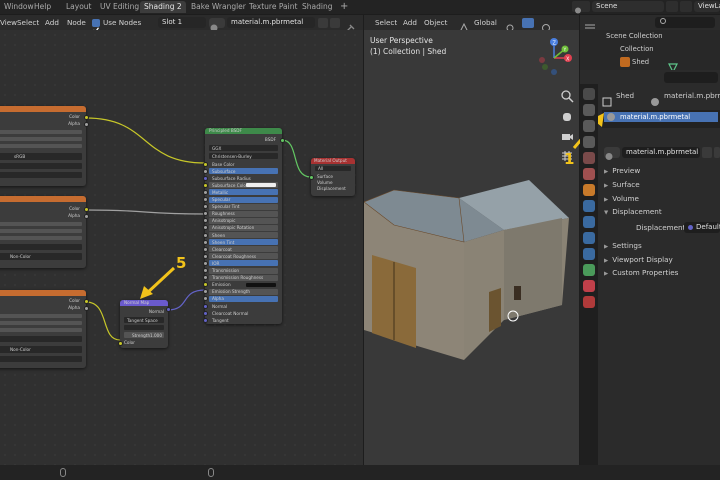 The height and width of the screenshot is (480, 720). What do you see at coordinates (144, 335) in the screenshot?
I see `strength-field: Strength 1.000` at bounding box center [144, 335].